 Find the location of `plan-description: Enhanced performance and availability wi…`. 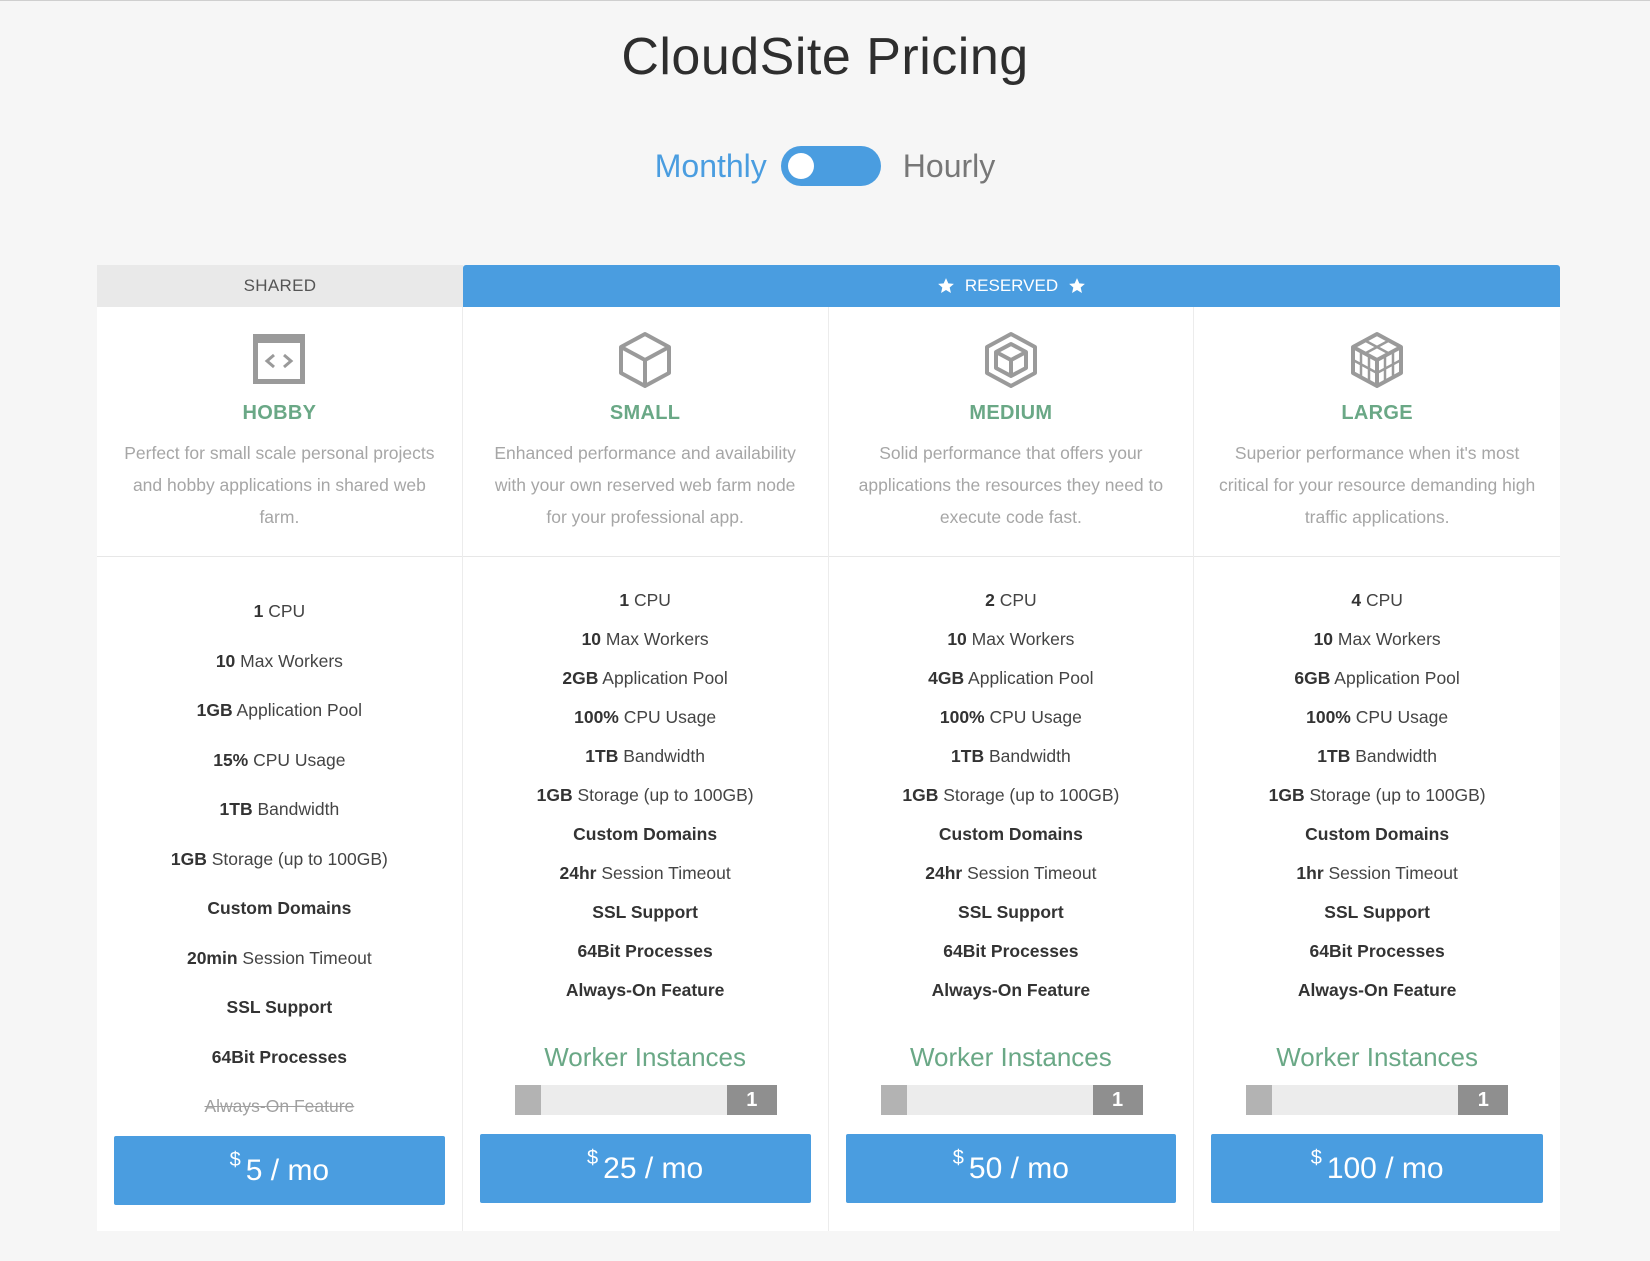

plan-description: Enhanced performance and availability wi… is located at coordinates (645, 485).